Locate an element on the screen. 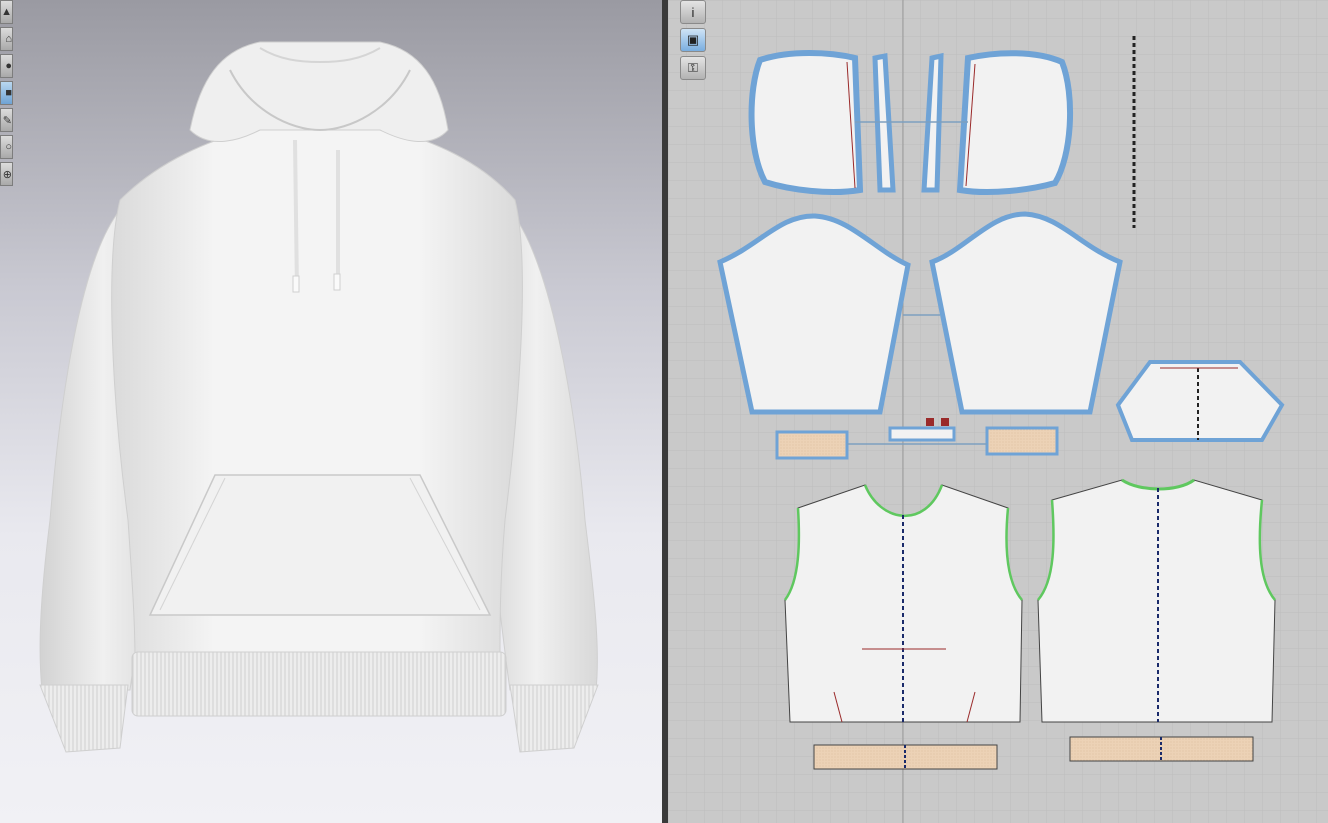 The width and height of the screenshot is (1328, 823). 2d-toolbar: i ▣ ⚿ is located at coordinates (693, 40).